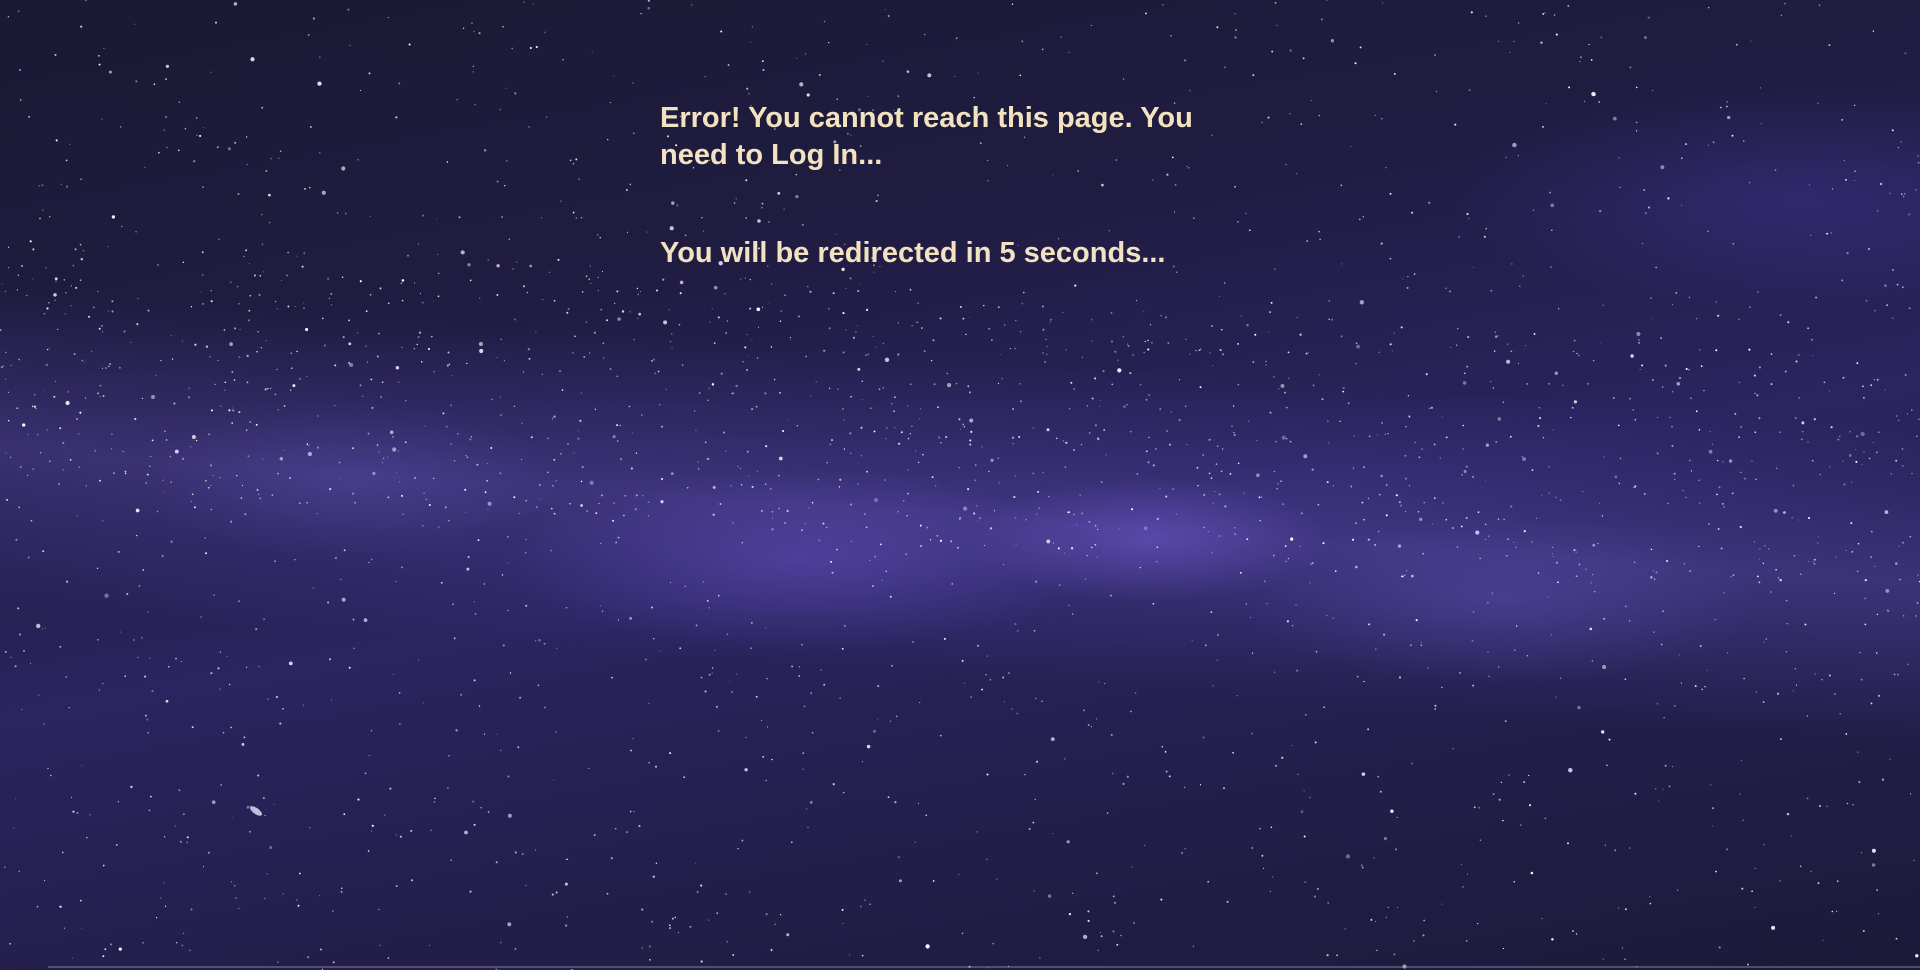  Describe the element at coordinates (256, 811) in the screenshot. I see `galaxy` at that location.